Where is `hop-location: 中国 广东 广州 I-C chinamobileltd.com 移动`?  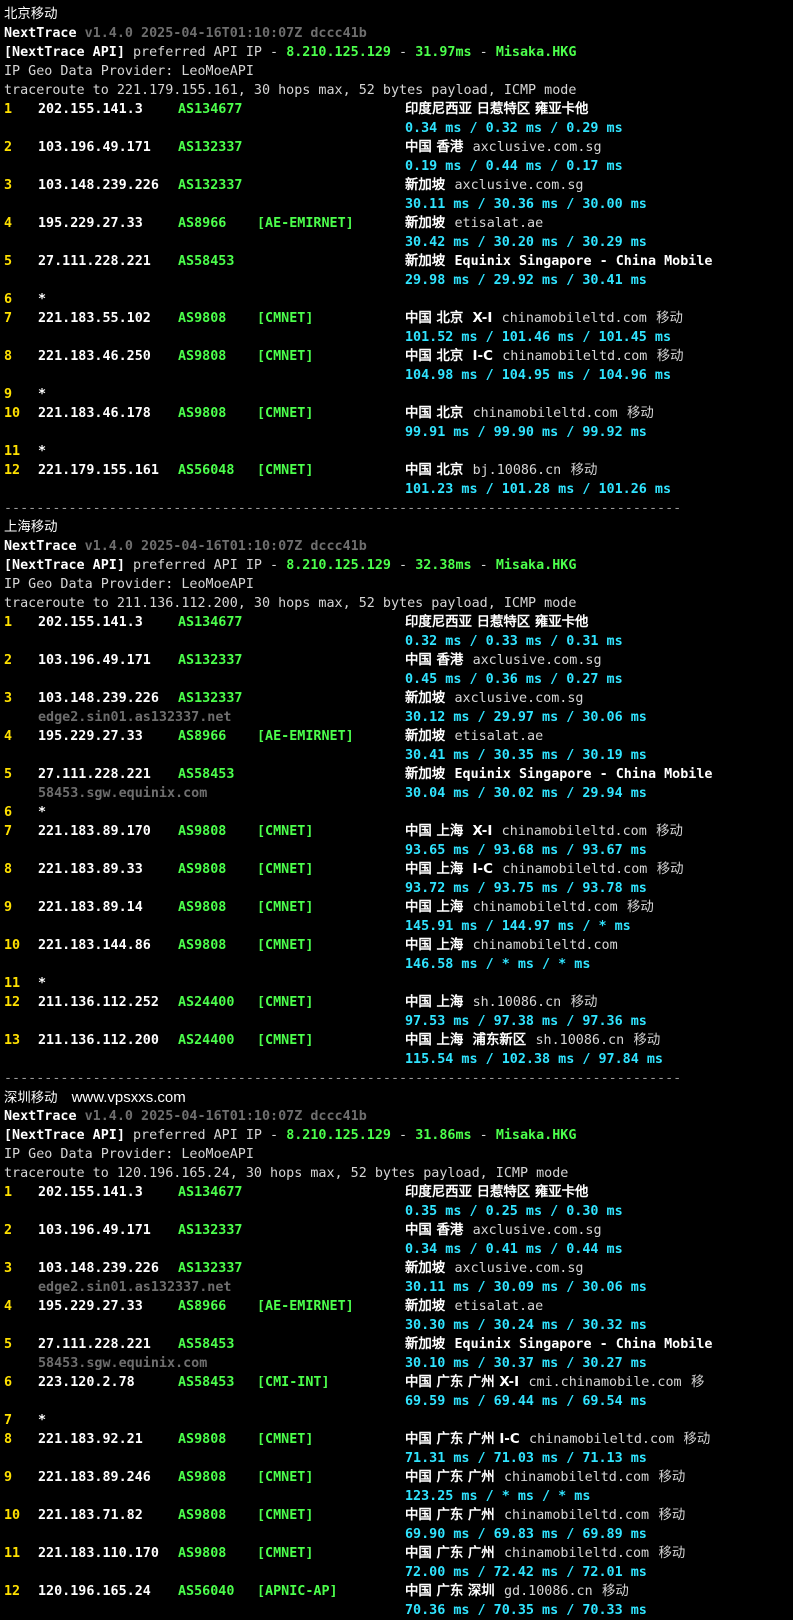 hop-location: 中国 广东 广州 I-C chinamobileltd.com 移动 is located at coordinates (557, 1439).